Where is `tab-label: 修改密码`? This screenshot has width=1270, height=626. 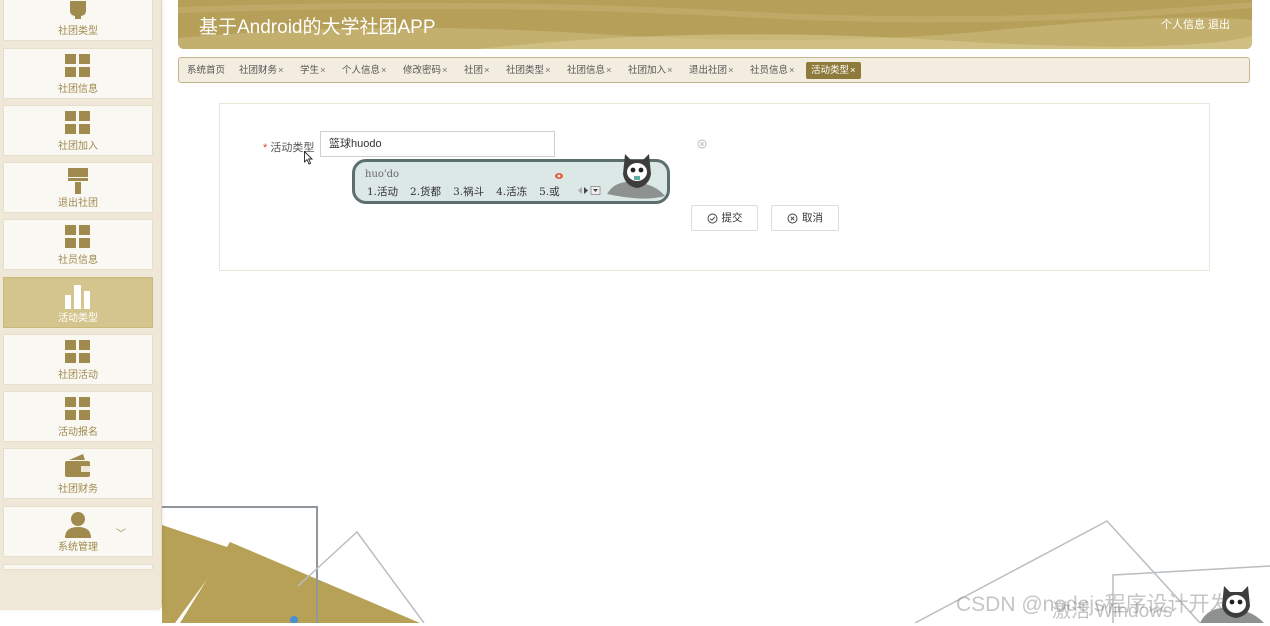
tab-label: 修改密码 is located at coordinates (422, 70).